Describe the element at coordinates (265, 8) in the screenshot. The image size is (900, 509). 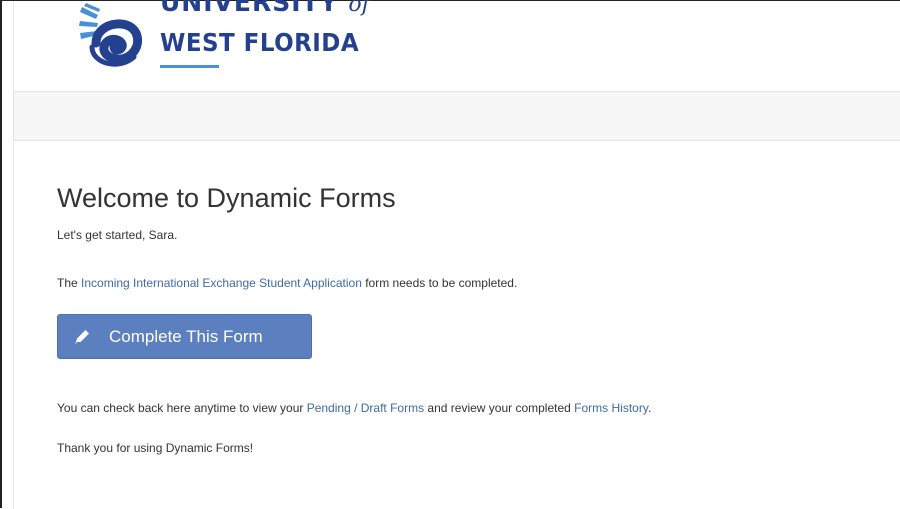
I see `logo-university-text: UNIVERSITY of` at that location.